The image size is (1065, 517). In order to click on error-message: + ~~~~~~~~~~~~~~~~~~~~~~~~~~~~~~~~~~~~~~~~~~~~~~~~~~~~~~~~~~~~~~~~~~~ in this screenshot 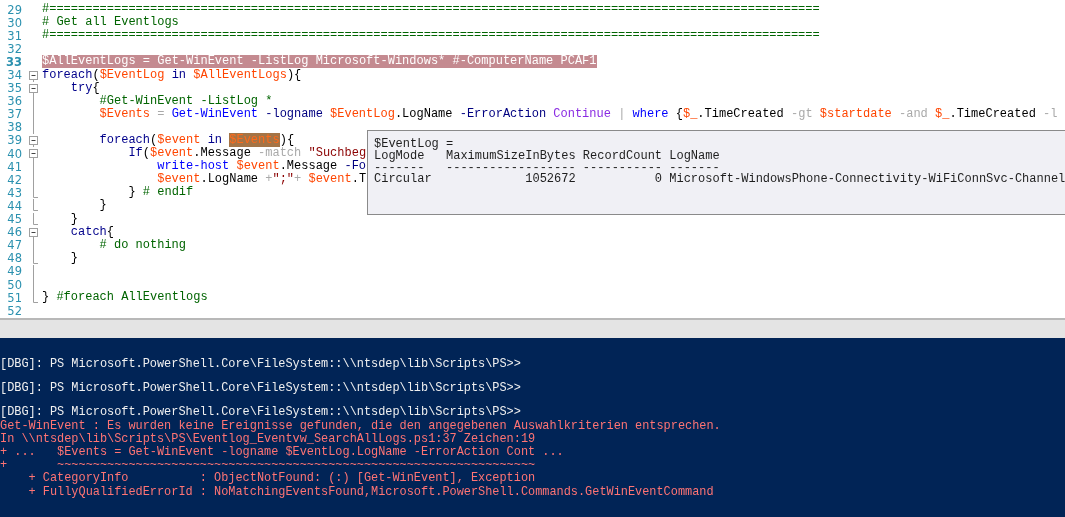, I will do `click(268, 466)`.